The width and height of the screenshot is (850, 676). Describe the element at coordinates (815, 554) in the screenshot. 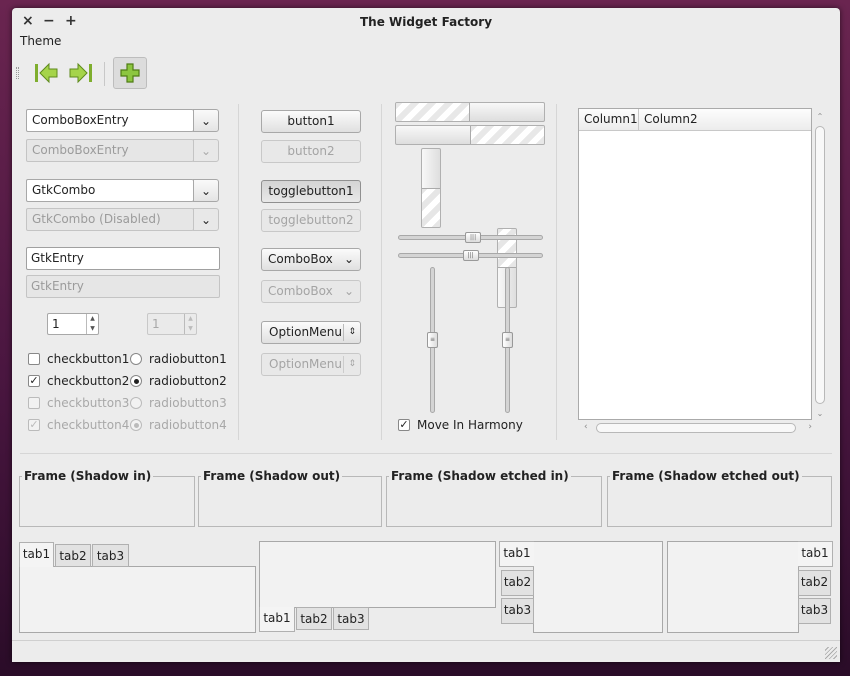

I see `notebook-right-tab1: tab1` at that location.